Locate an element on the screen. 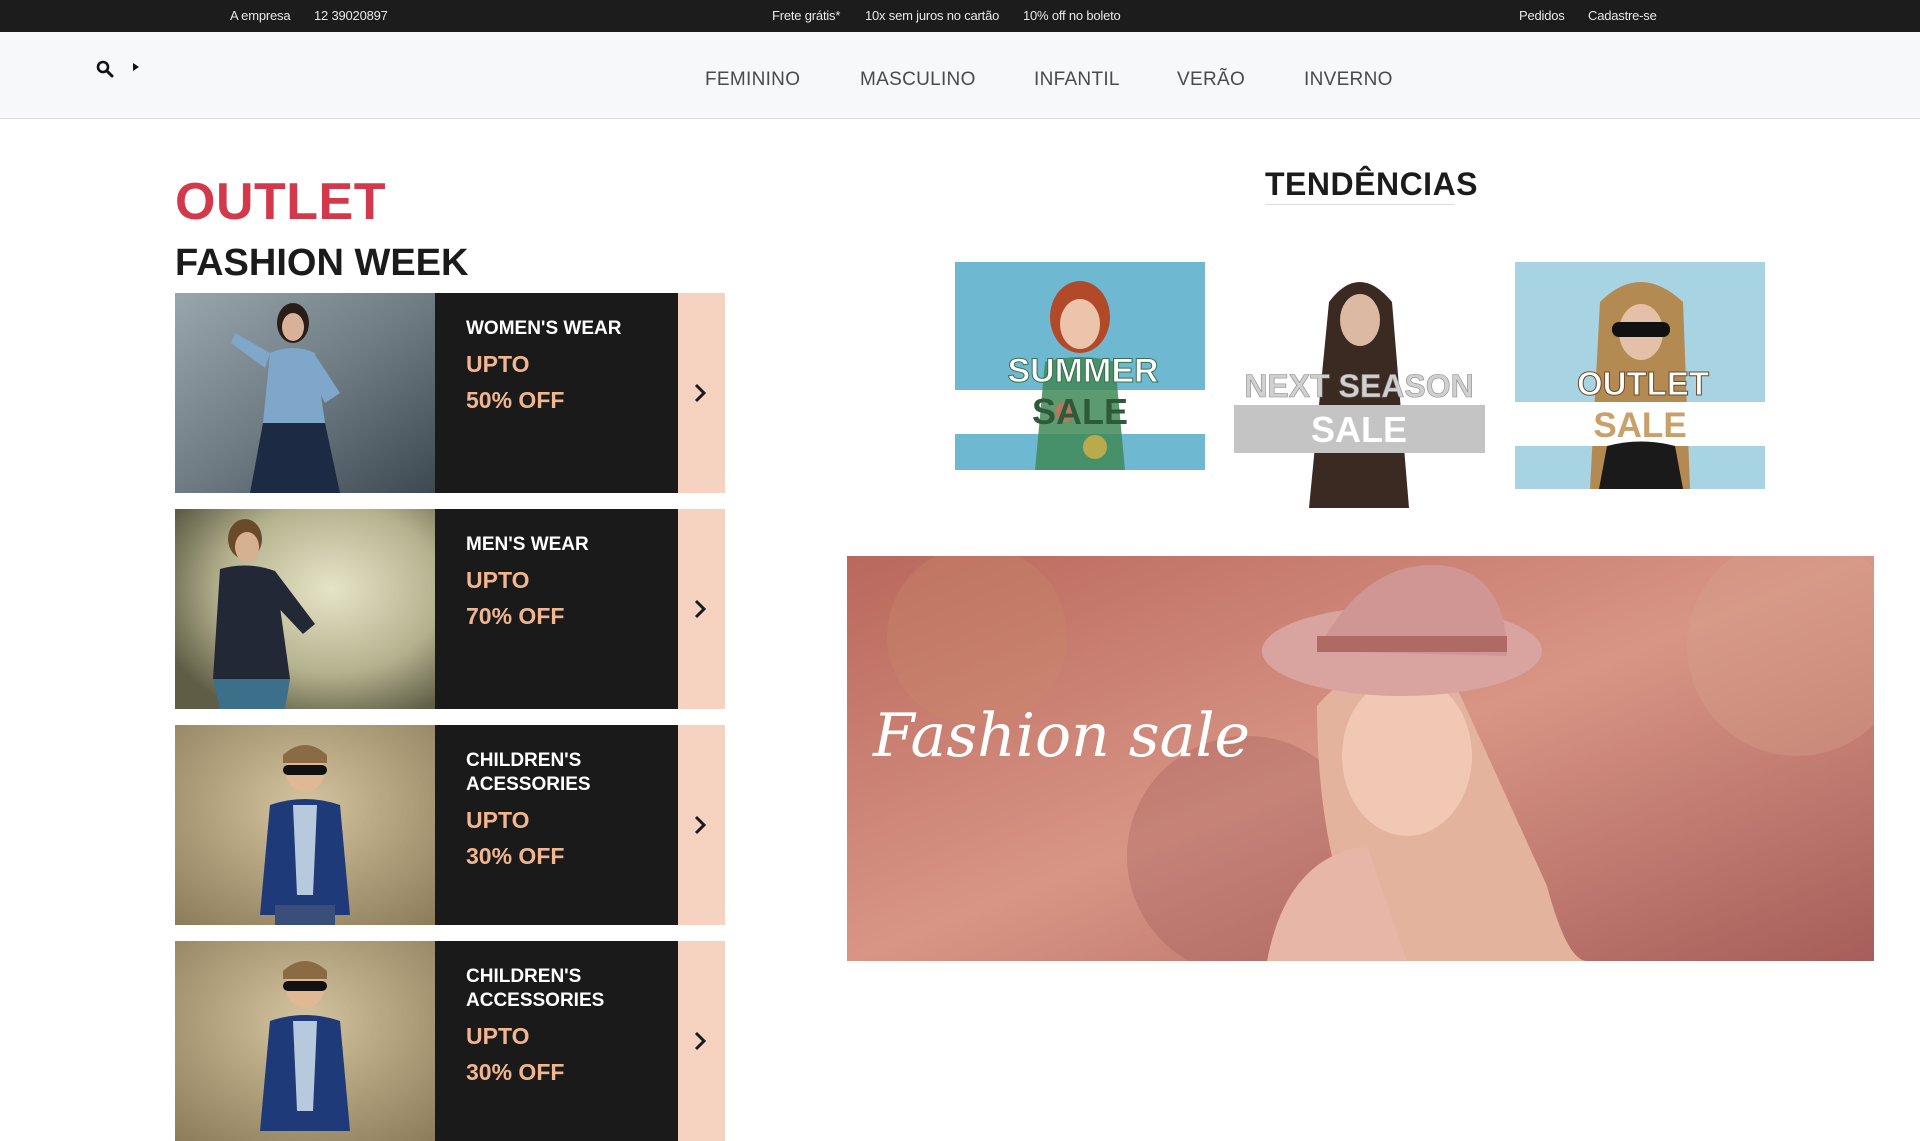  womens-wear-photo is located at coordinates (305, 393).